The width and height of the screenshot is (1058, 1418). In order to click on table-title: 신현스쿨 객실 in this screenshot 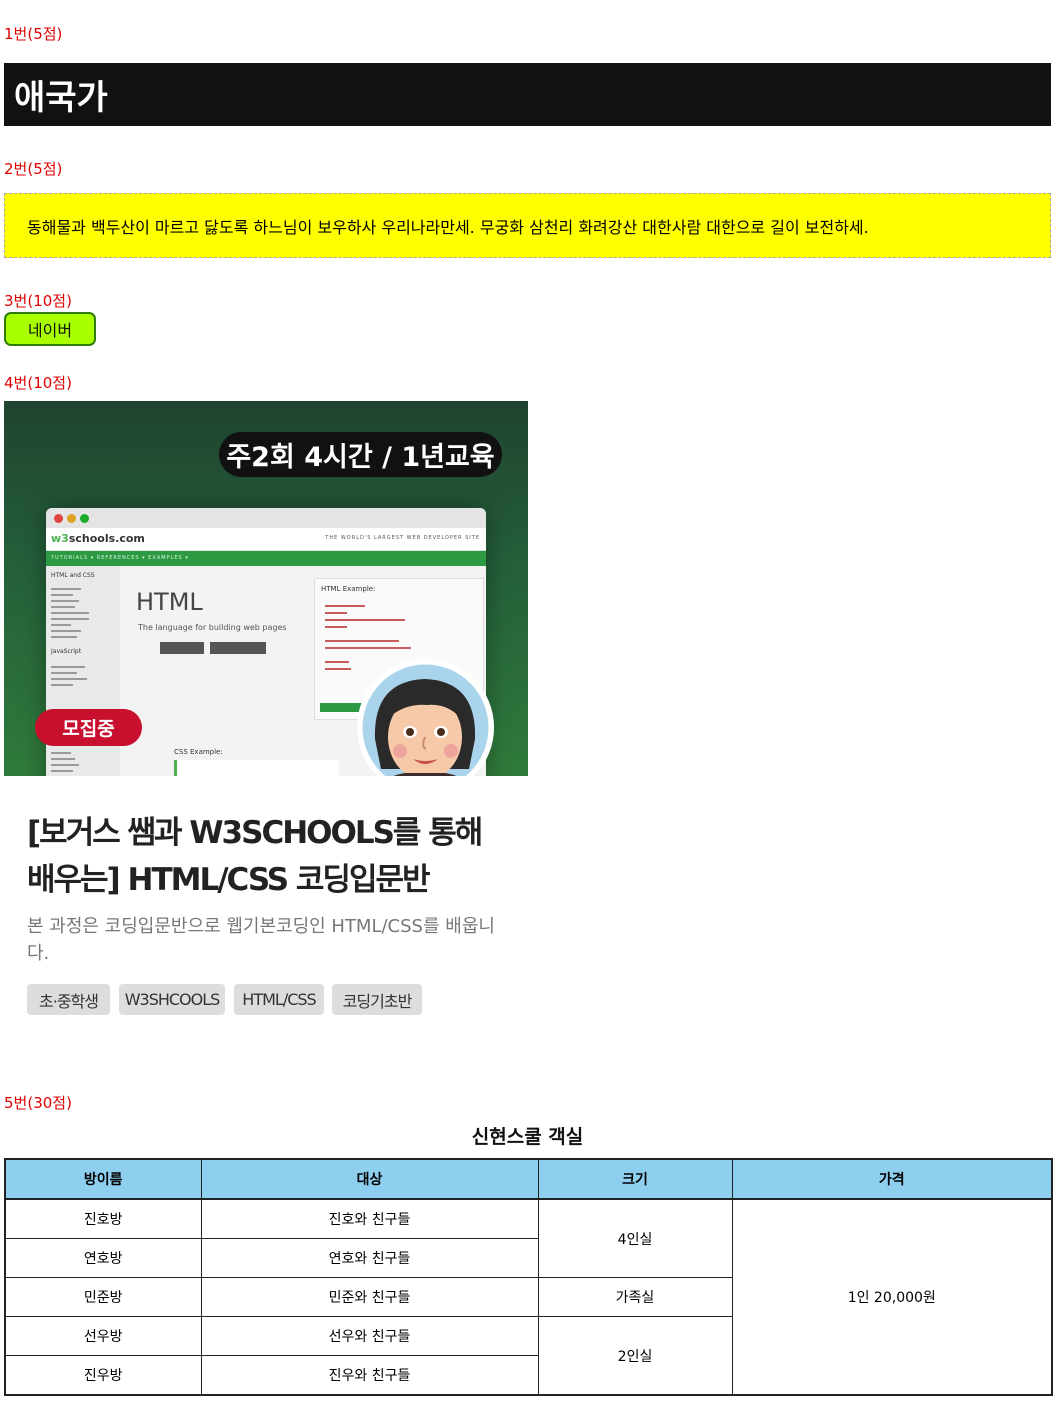, I will do `click(527, 1137)`.